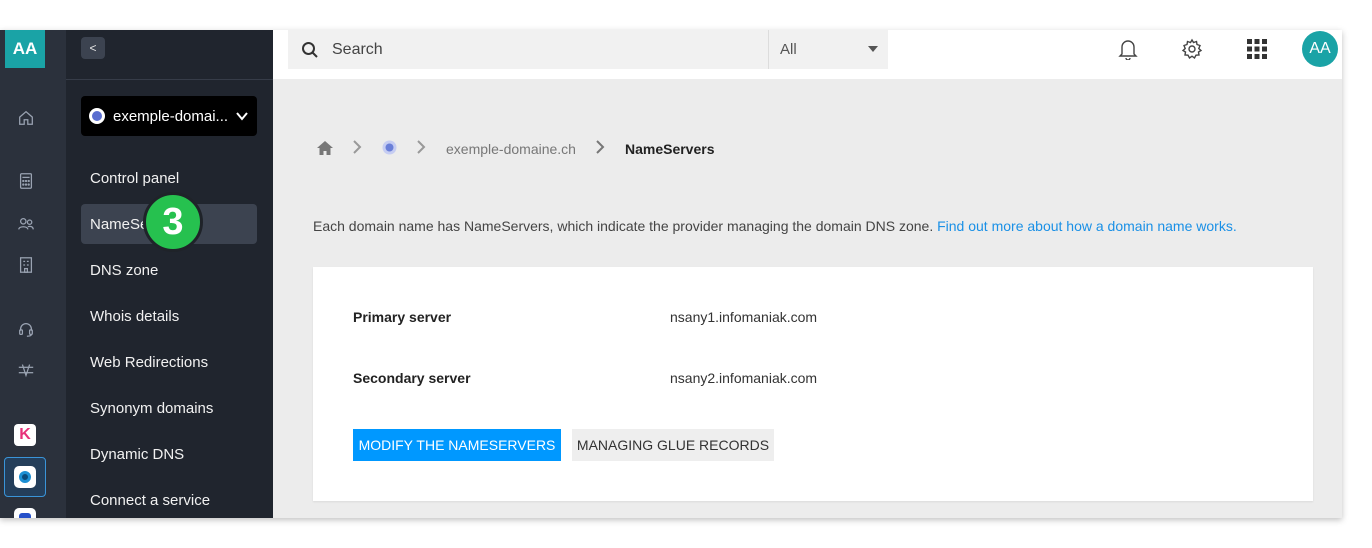 This screenshot has height=548, width=1372. I want to click on sidebar-item-label: Synonym domains, so click(152, 408).